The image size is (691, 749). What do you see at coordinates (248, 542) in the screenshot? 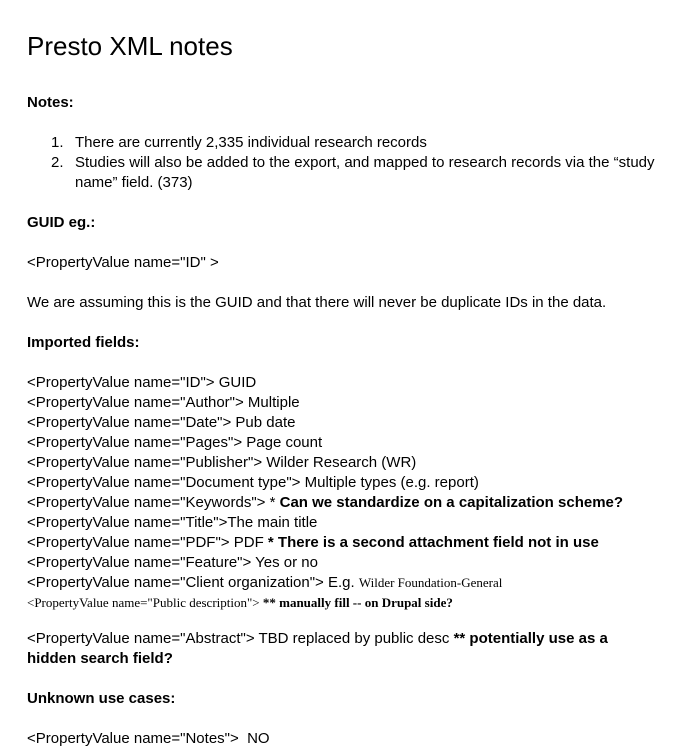
I see `field-desc: PDF` at bounding box center [248, 542].